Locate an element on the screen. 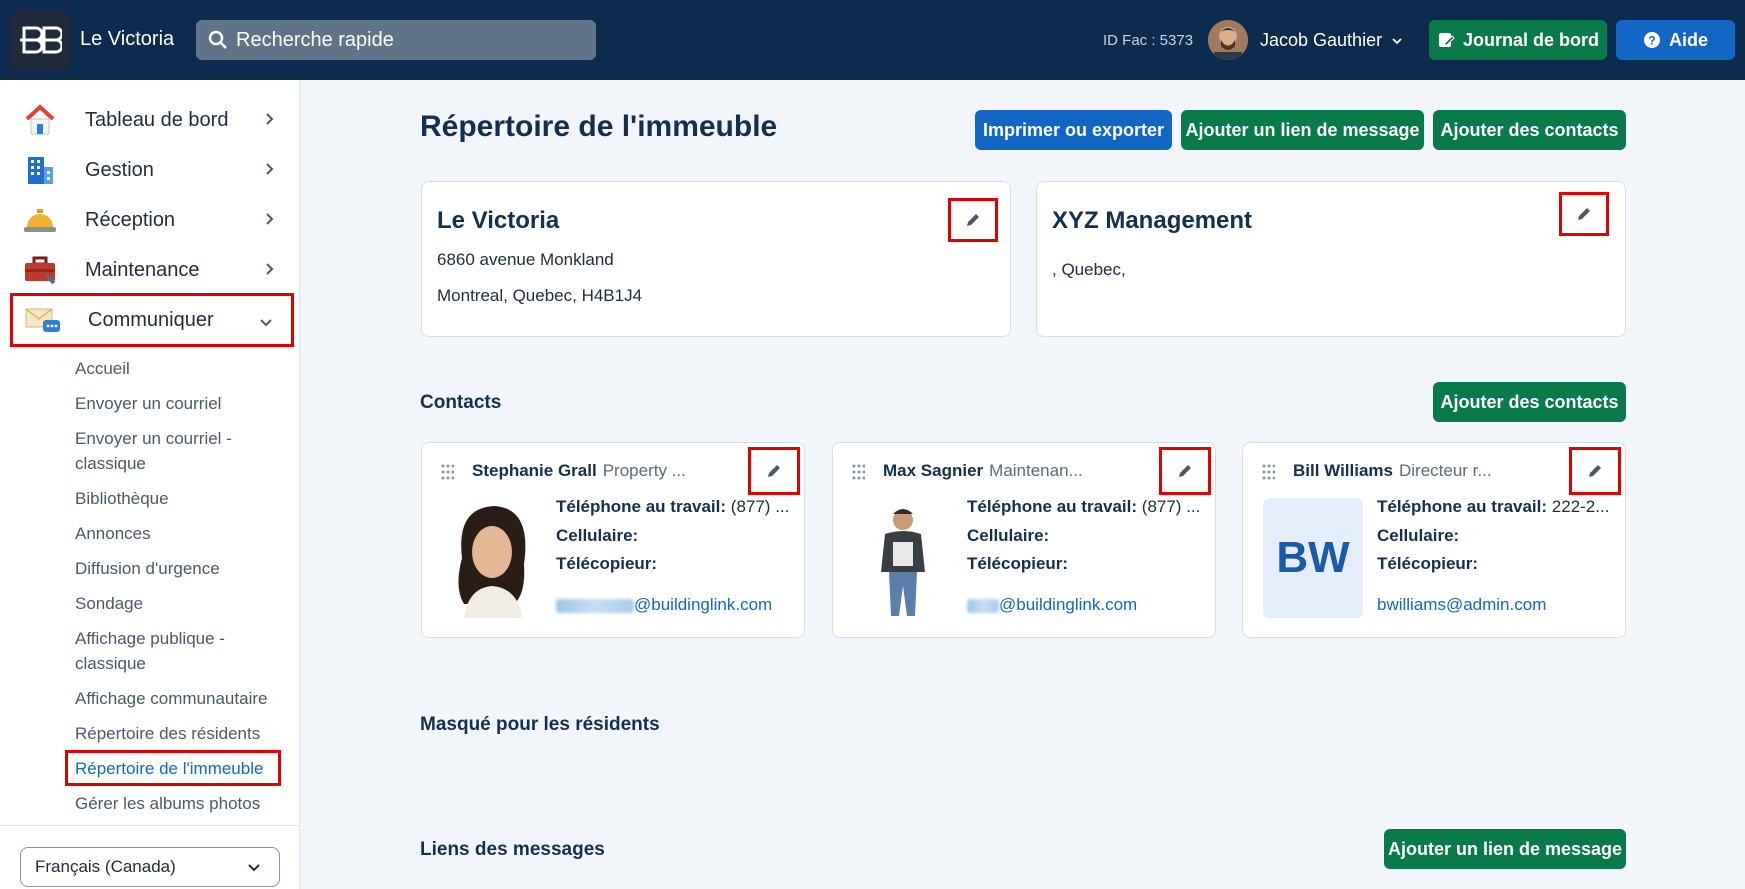 The image size is (1745, 889). subnav-library: Bibliothèque is located at coordinates (180, 498).